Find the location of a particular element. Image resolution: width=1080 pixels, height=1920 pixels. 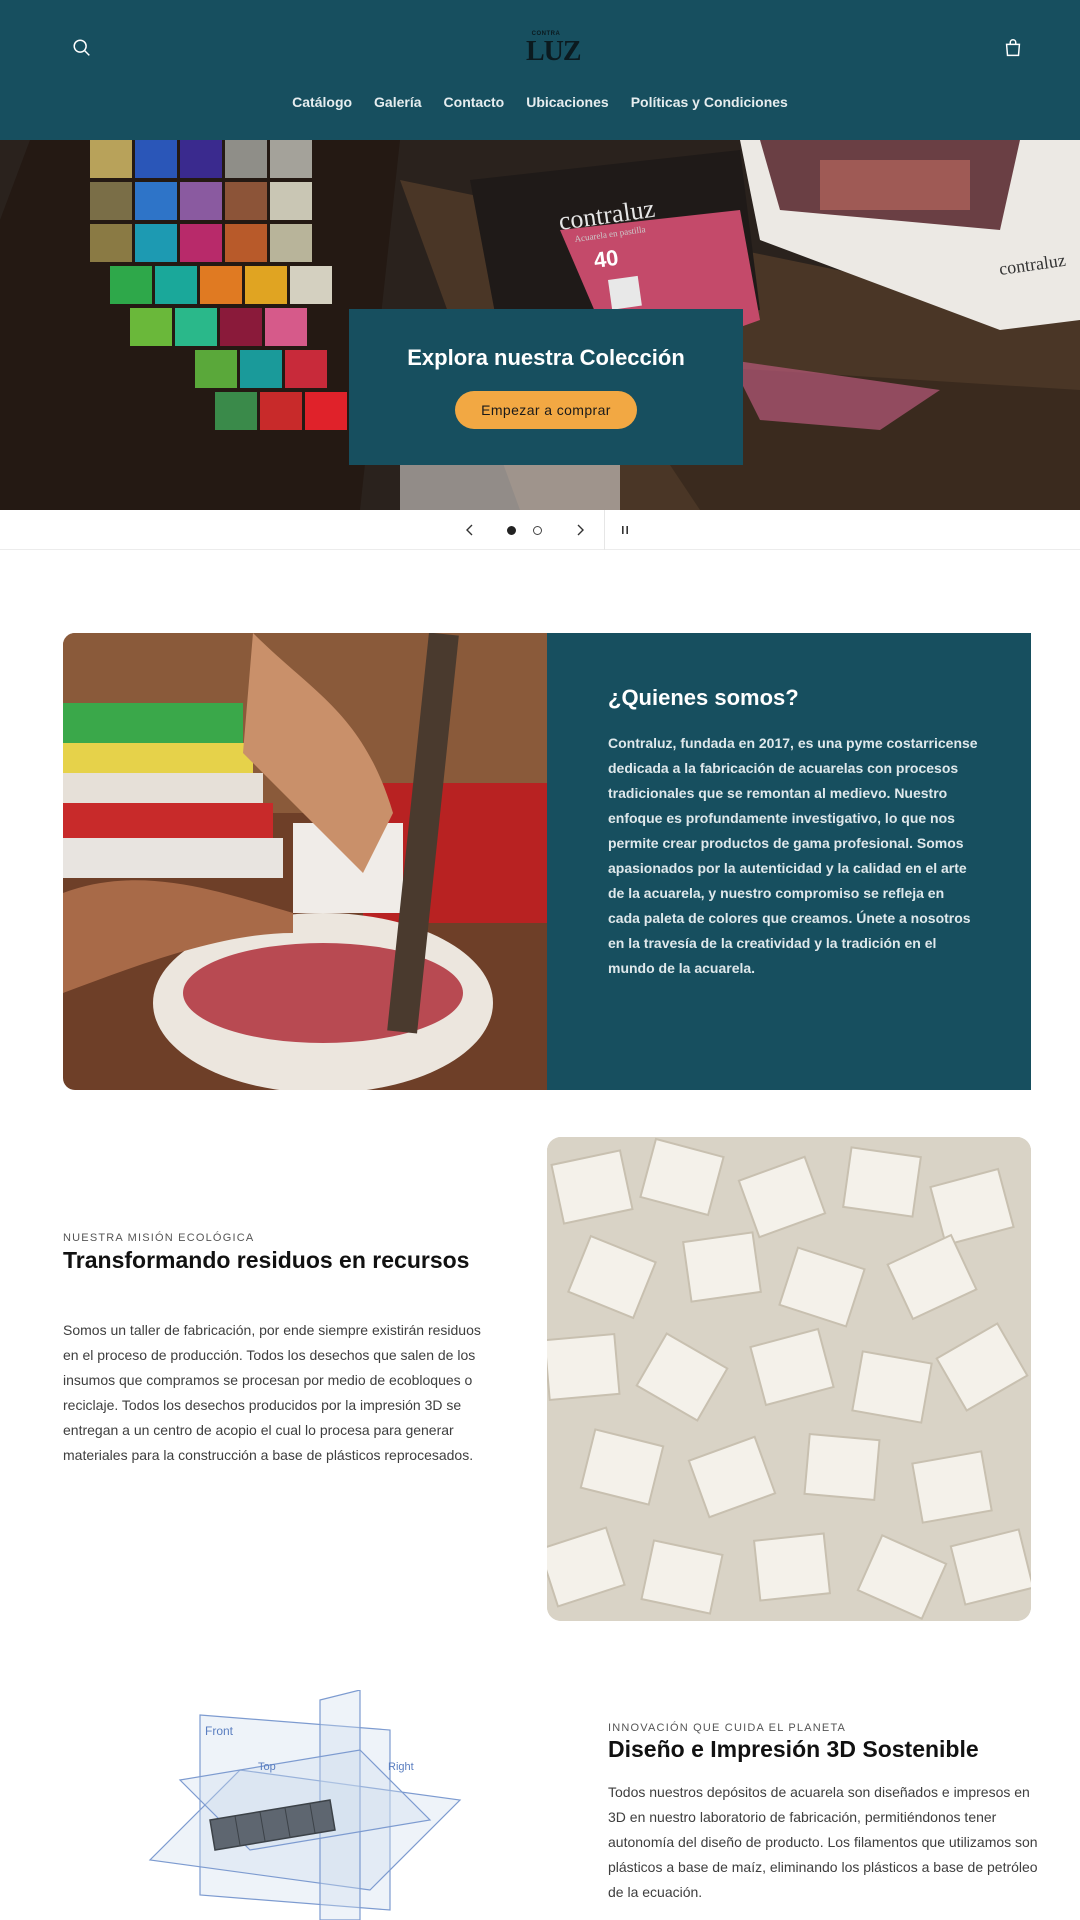

label-top: Top is located at coordinates (267, 1767).